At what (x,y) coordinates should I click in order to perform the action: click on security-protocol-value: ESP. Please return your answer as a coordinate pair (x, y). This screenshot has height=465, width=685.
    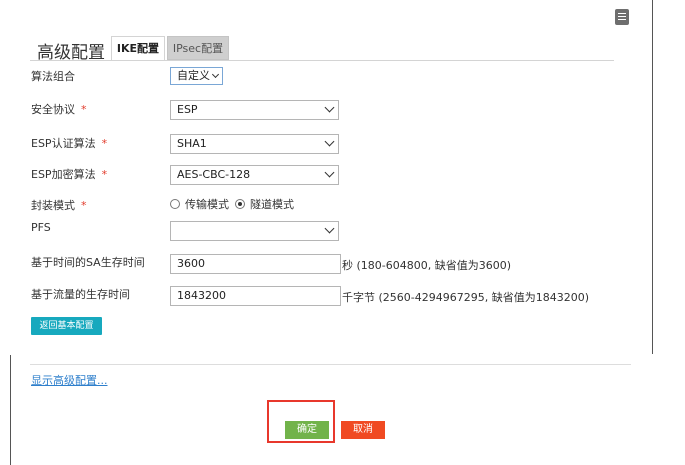
    Looking at the image, I should click on (187, 109).